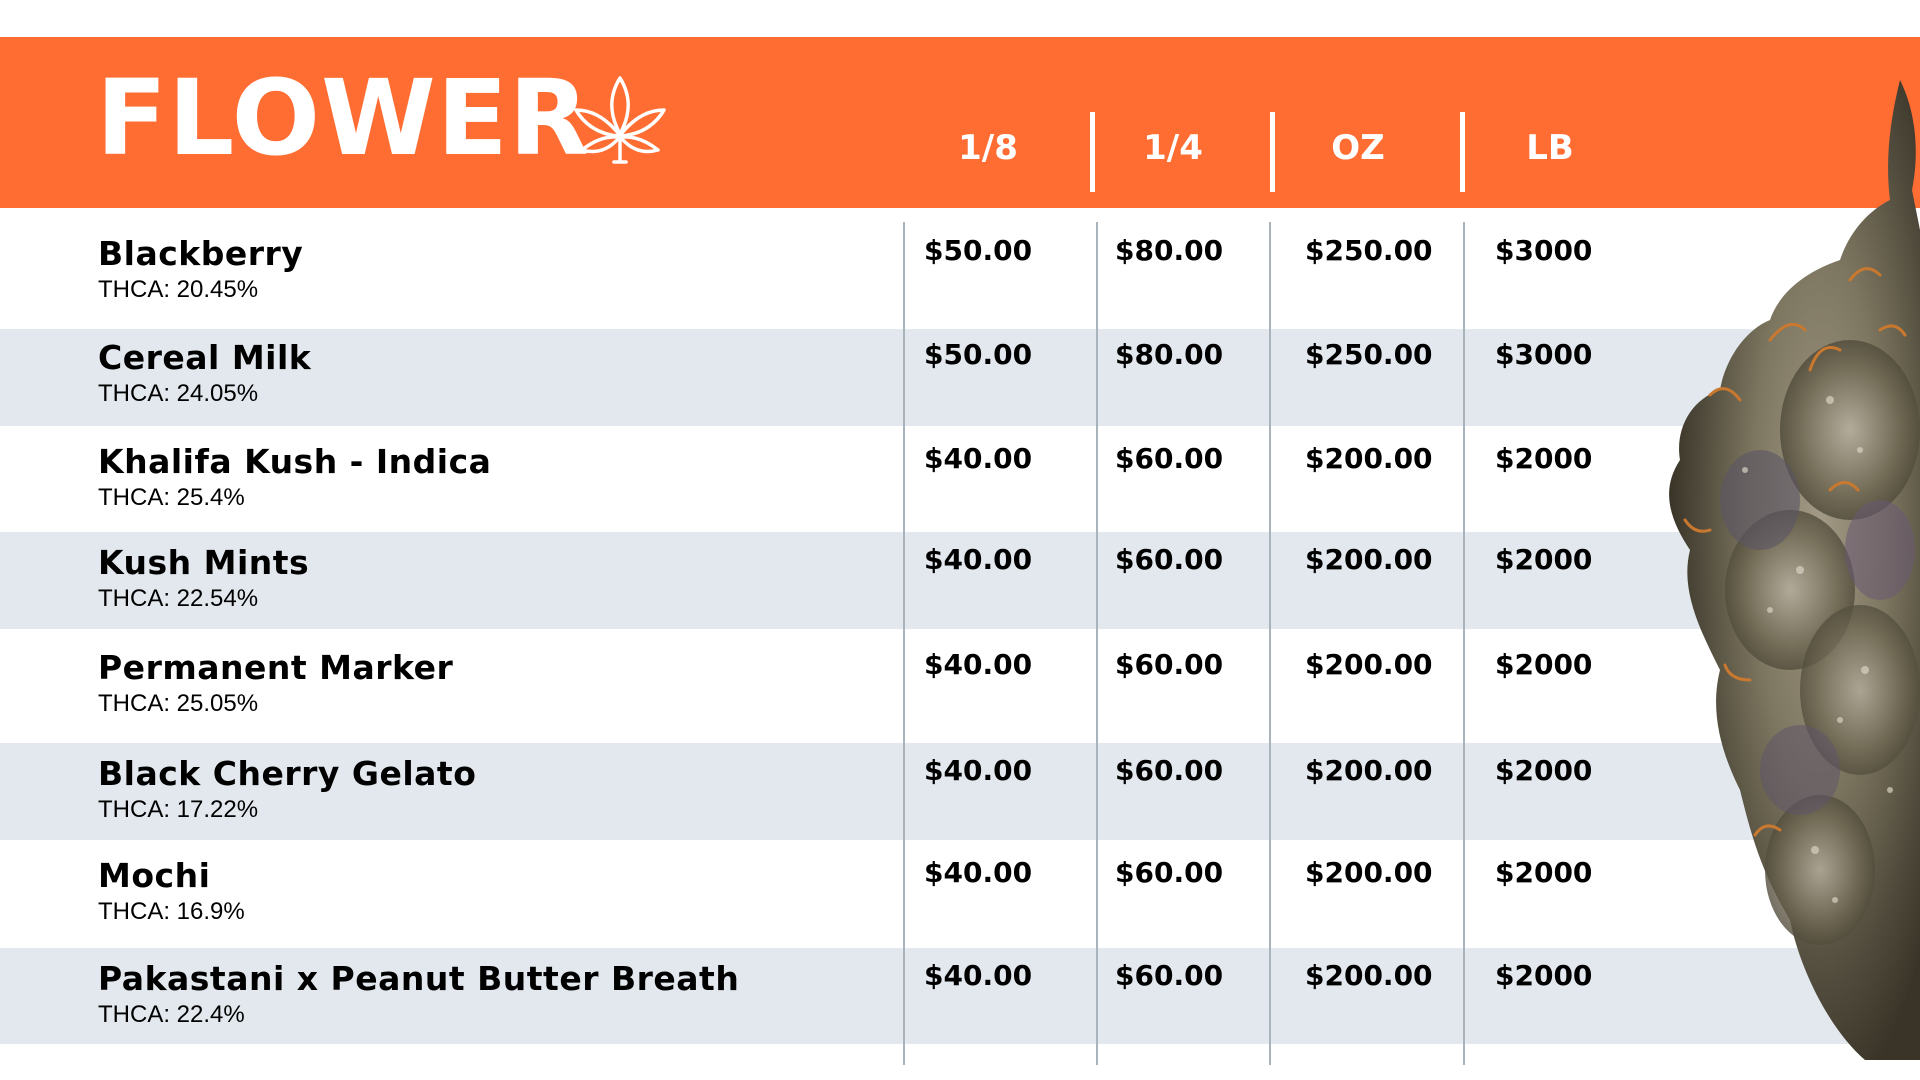 Image resolution: width=1920 pixels, height=1080 pixels. What do you see at coordinates (178, 289) in the screenshot?
I see `product-thca: THCA: 20.45%` at bounding box center [178, 289].